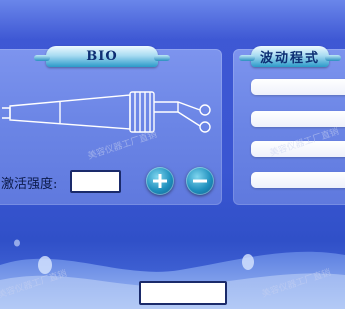  I want to click on plus-icon, so click(160, 181).